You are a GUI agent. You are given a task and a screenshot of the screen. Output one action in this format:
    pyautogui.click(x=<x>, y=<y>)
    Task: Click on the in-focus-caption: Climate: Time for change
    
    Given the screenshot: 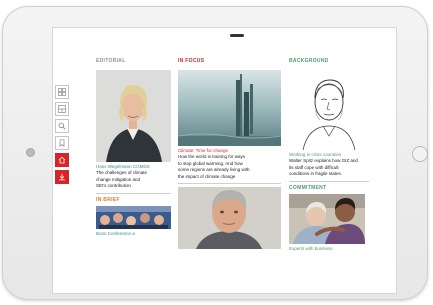 What is the action you would take?
    pyautogui.click(x=203, y=150)
    